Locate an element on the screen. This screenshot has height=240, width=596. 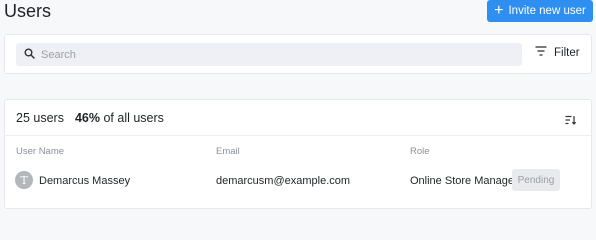
filter-label: Filter is located at coordinates (567, 52).